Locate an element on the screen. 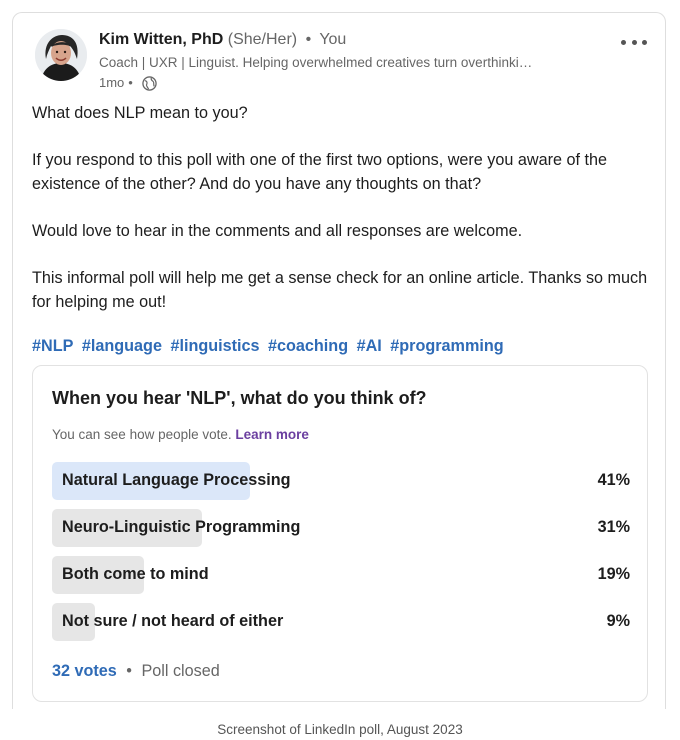 The height and width of the screenshot is (740, 680). poll-visibility-note: You can see how people vote. Learn more is located at coordinates (180, 434).